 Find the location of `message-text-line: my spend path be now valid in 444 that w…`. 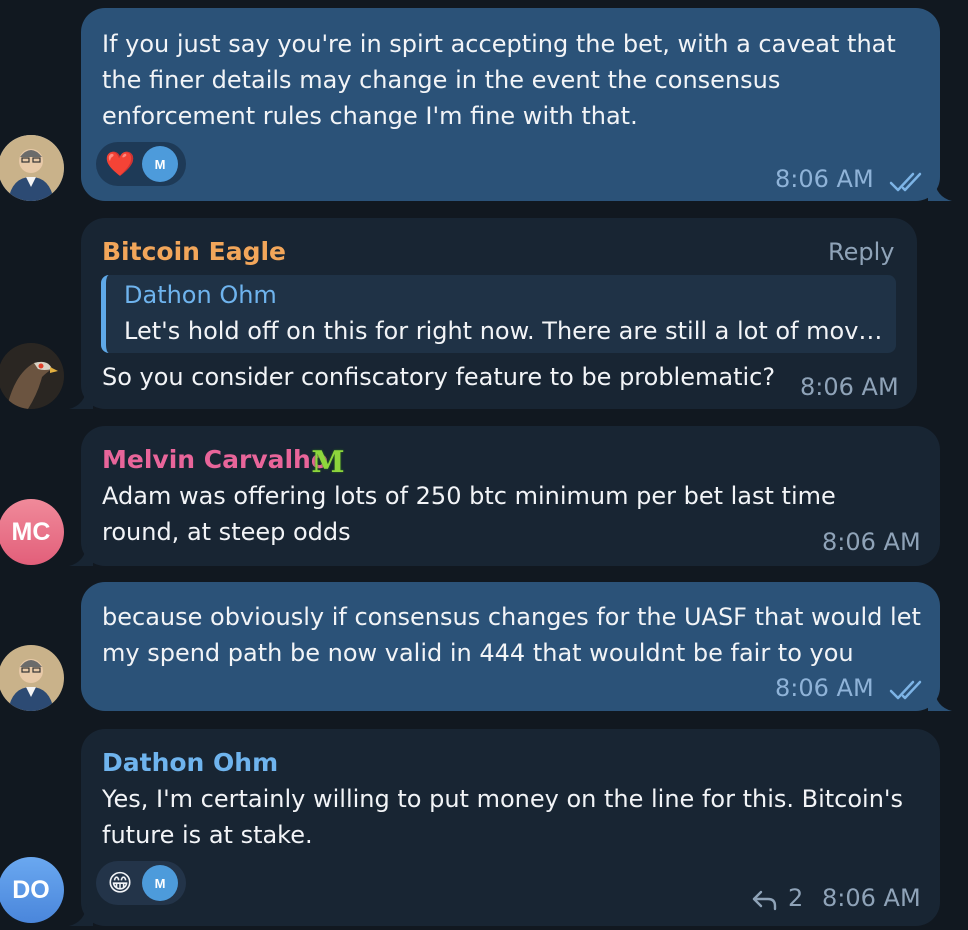

message-text-line: my spend path be now valid in 444 that w… is located at coordinates (478, 653).